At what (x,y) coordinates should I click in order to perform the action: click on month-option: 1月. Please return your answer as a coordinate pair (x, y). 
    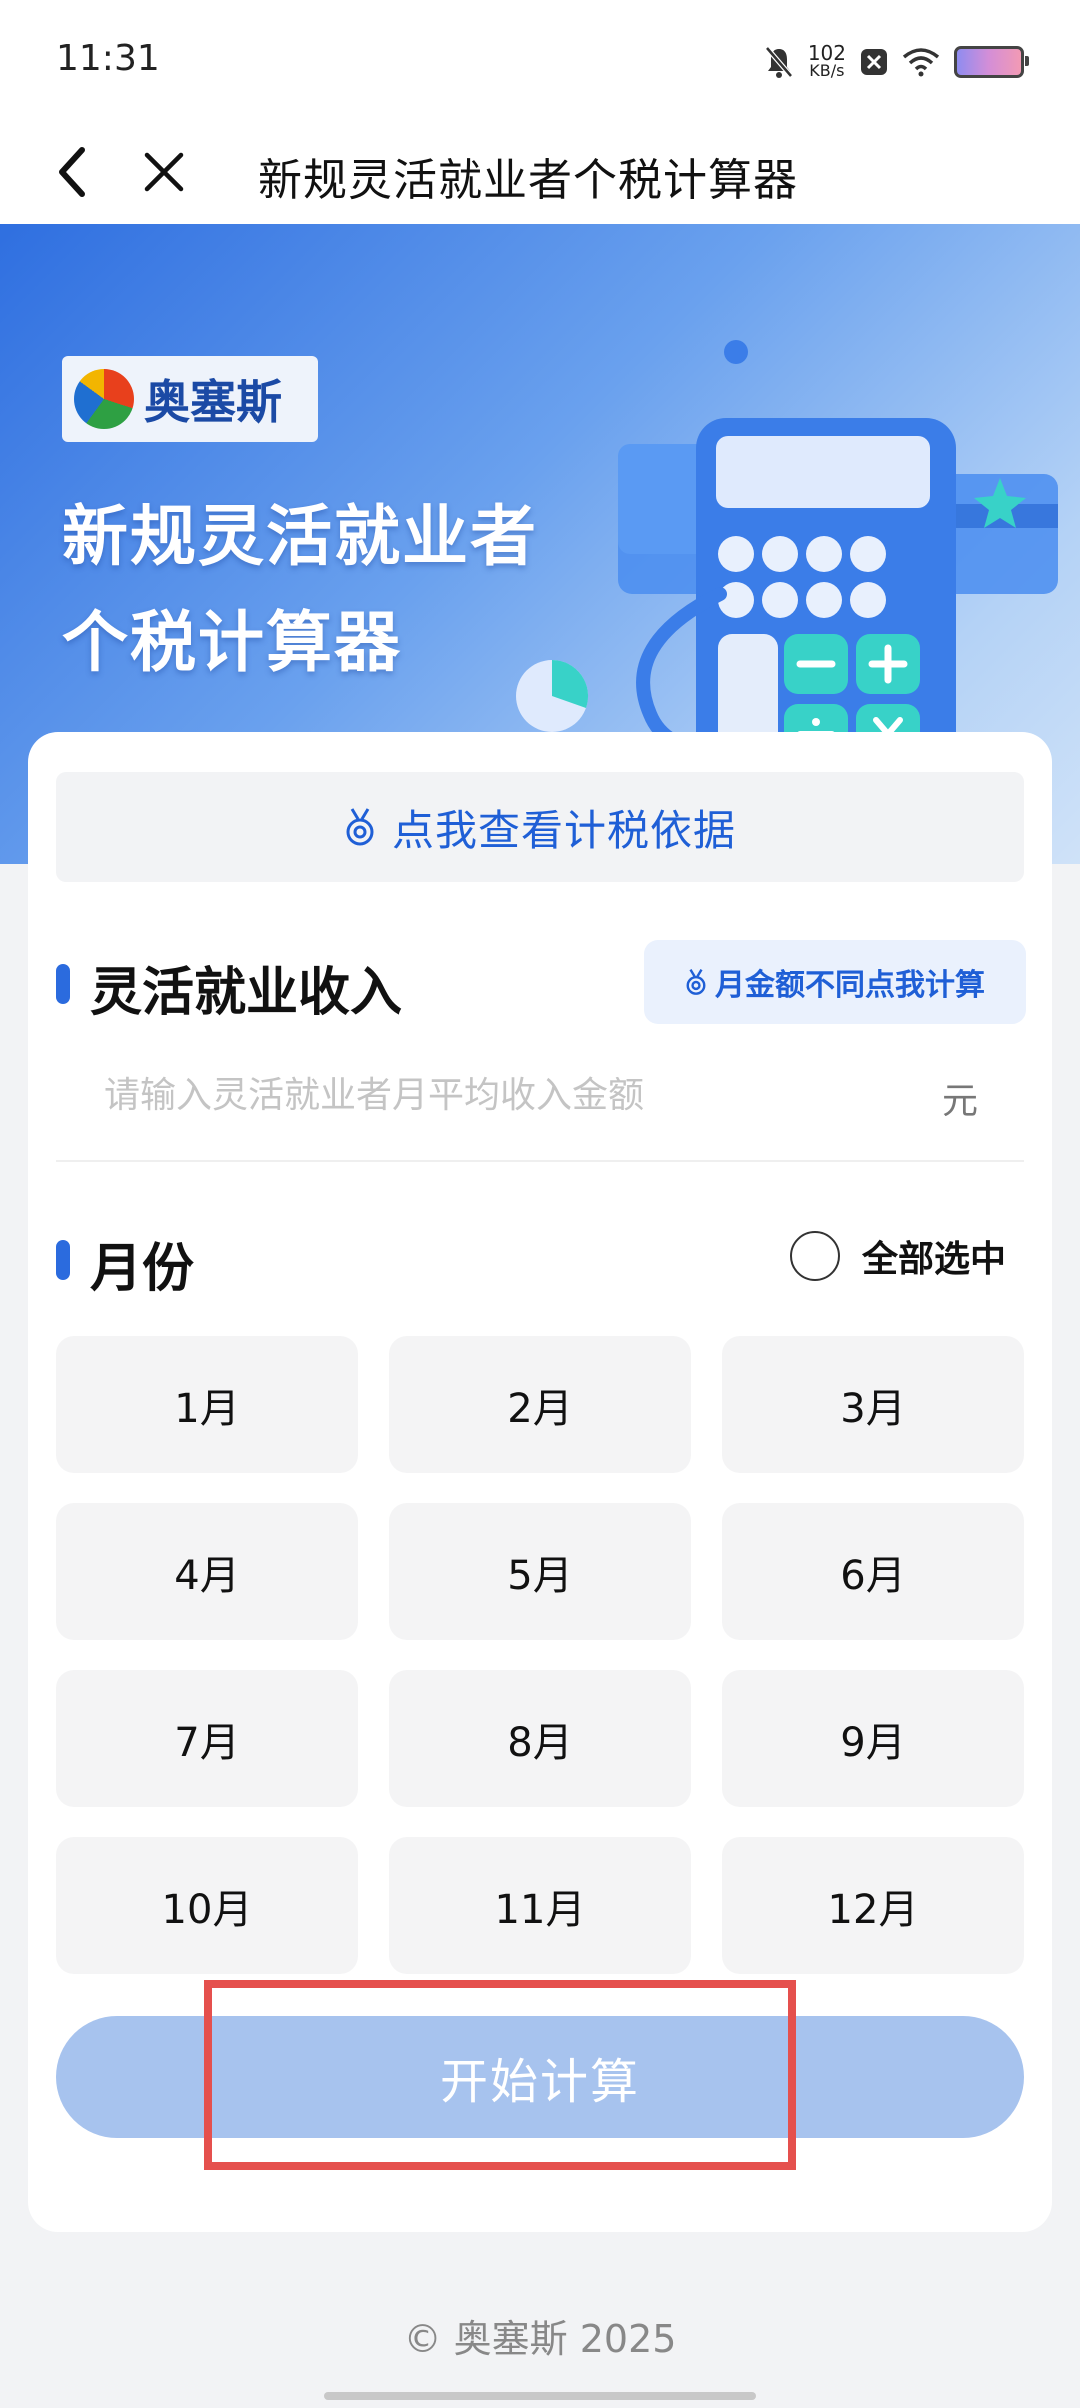
    Looking at the image, I should click on (207, 1404).